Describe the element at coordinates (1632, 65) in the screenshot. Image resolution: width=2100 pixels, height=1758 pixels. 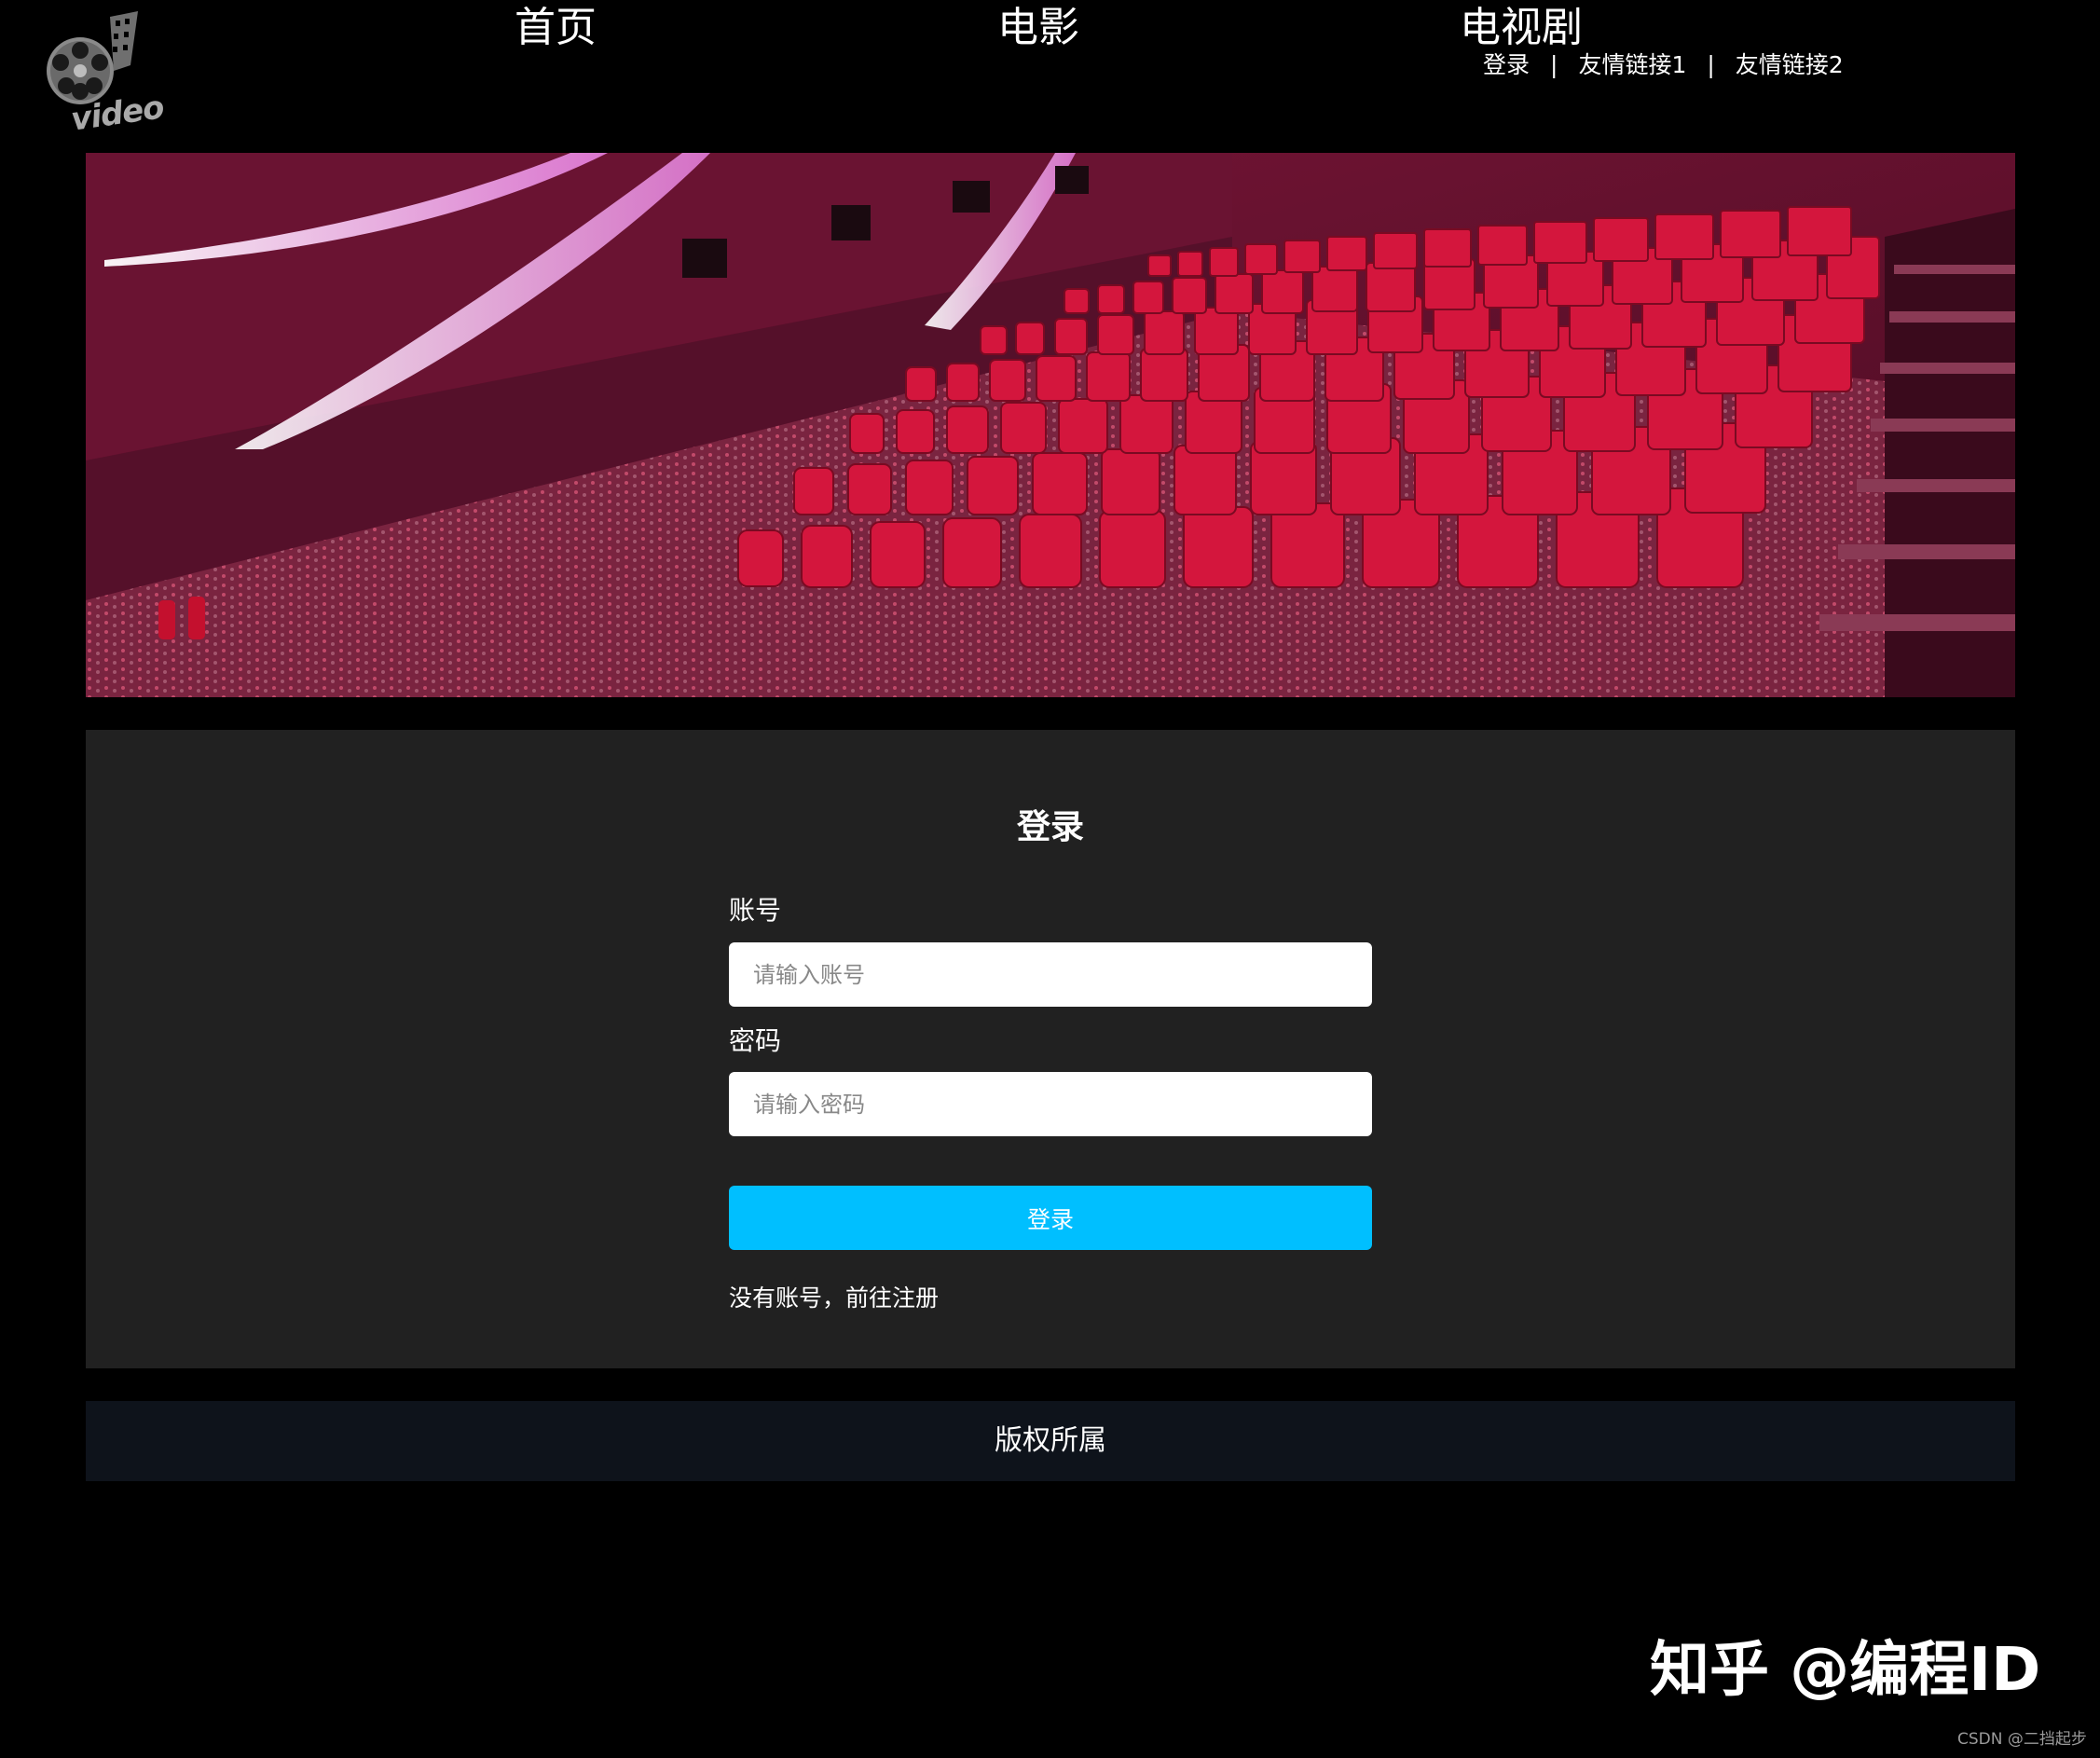
I see `friend-link-1: 友情链接1` at that location.